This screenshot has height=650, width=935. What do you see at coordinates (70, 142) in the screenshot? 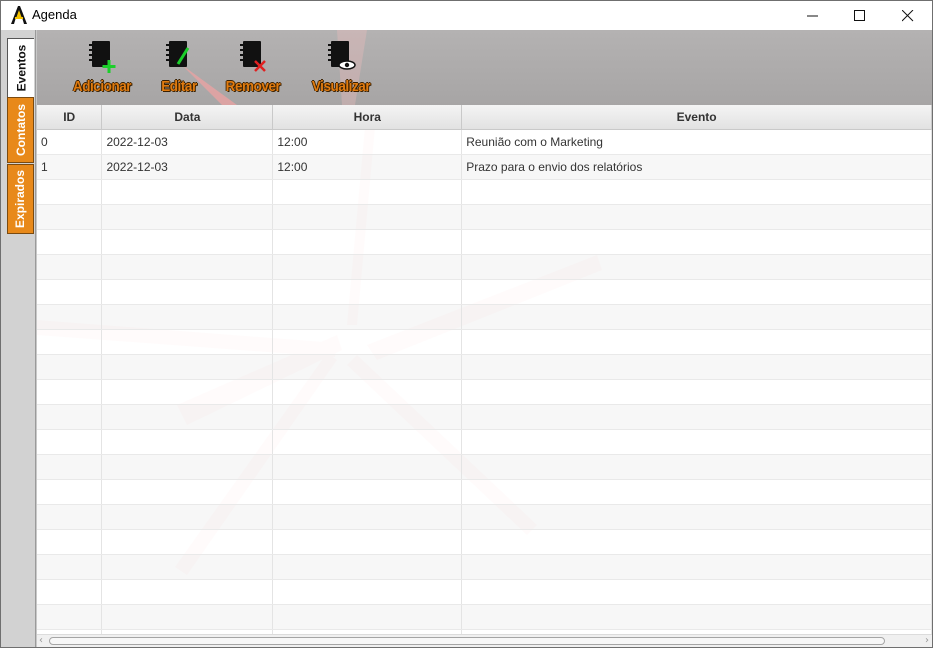
I see `cell-id: 0` at bounding box center [70, 142].